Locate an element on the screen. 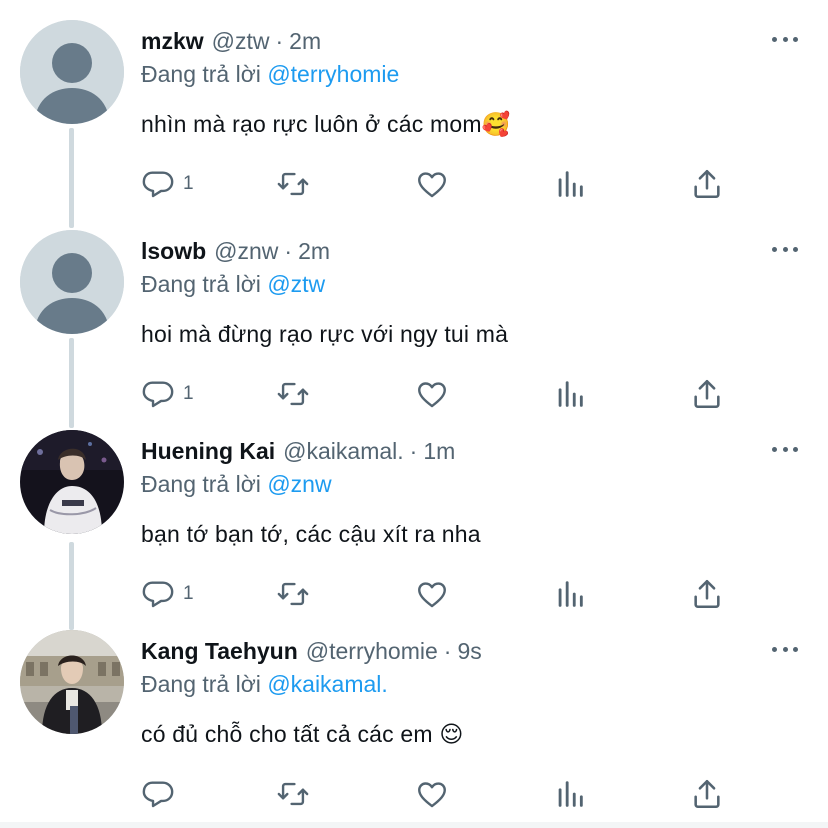 This screenshot has width=828, height=828. mention-link: @kaikamal. is located at coordinates (327, 684).